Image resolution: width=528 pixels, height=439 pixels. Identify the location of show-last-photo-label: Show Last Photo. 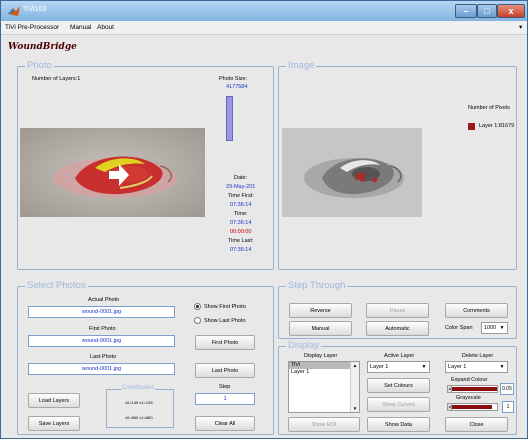
(225, 321).